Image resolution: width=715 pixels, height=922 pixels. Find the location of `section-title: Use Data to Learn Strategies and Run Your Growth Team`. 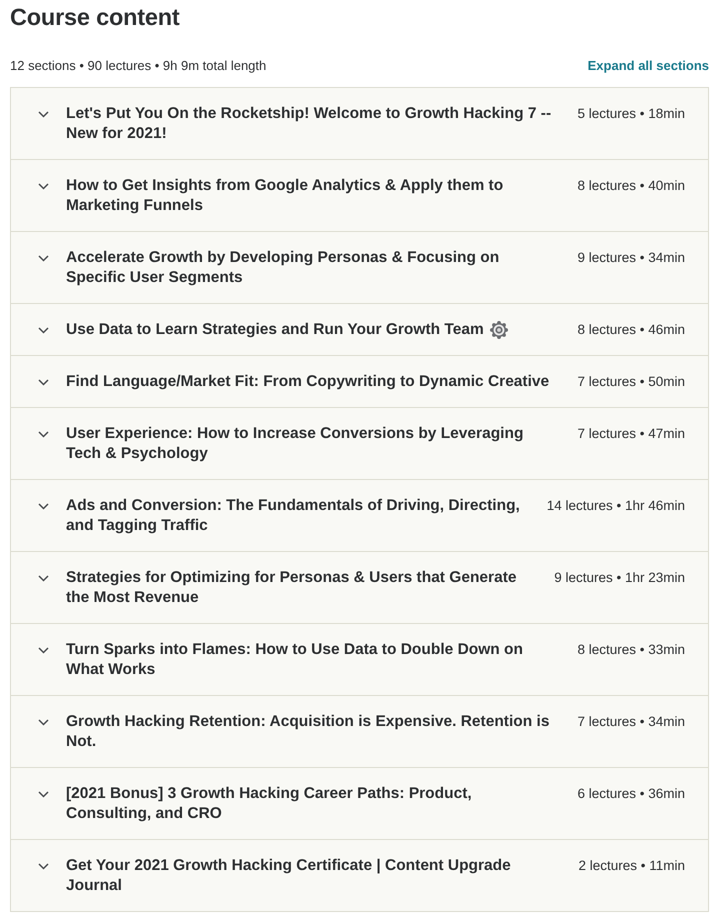

section-title: Use Data to Learn Strategies and Run Your Growth Team is located at coordinates (275, 330).